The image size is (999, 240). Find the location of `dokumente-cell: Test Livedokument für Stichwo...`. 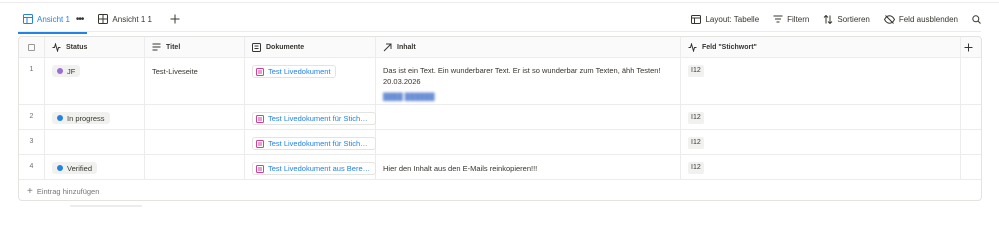

dokumente-cell: Test Livedokument für Stichwo... is located at coordinates (310, 142).